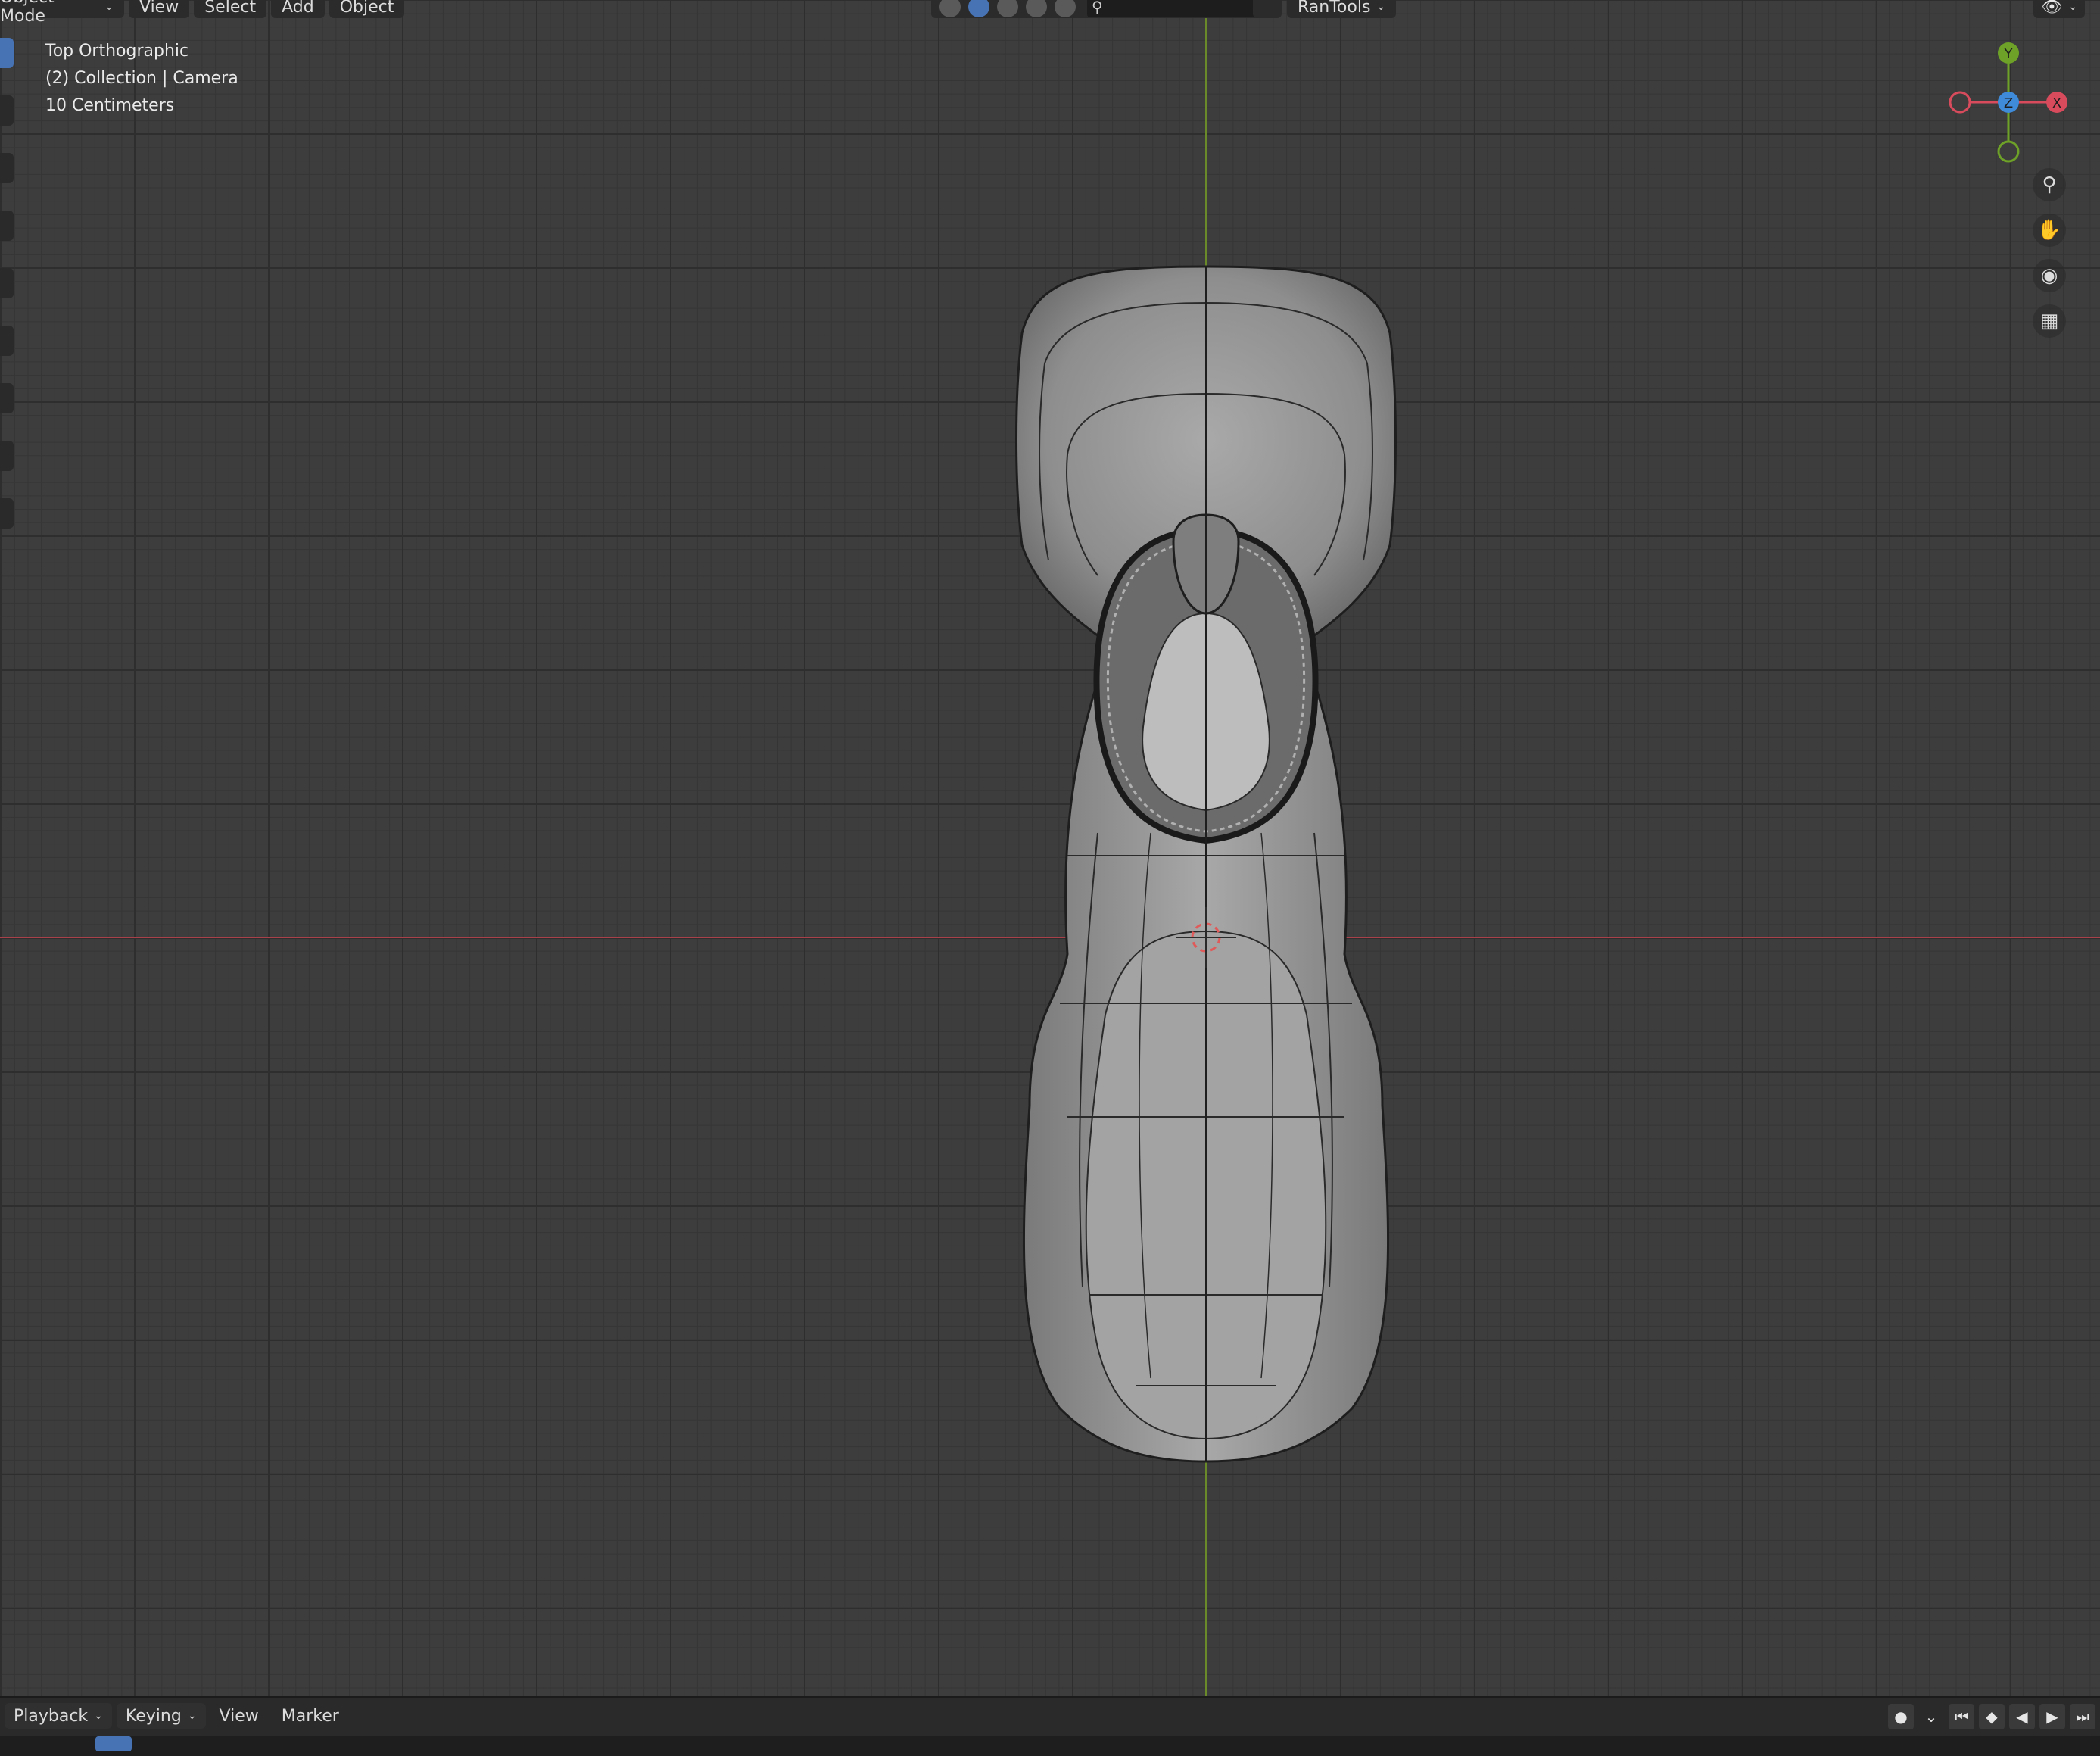 This screenshot has width=2100, height=1756. Describe the element at coordinates (950, 8) in the screenshot. I see `wireframe-shading-icon` at that location.